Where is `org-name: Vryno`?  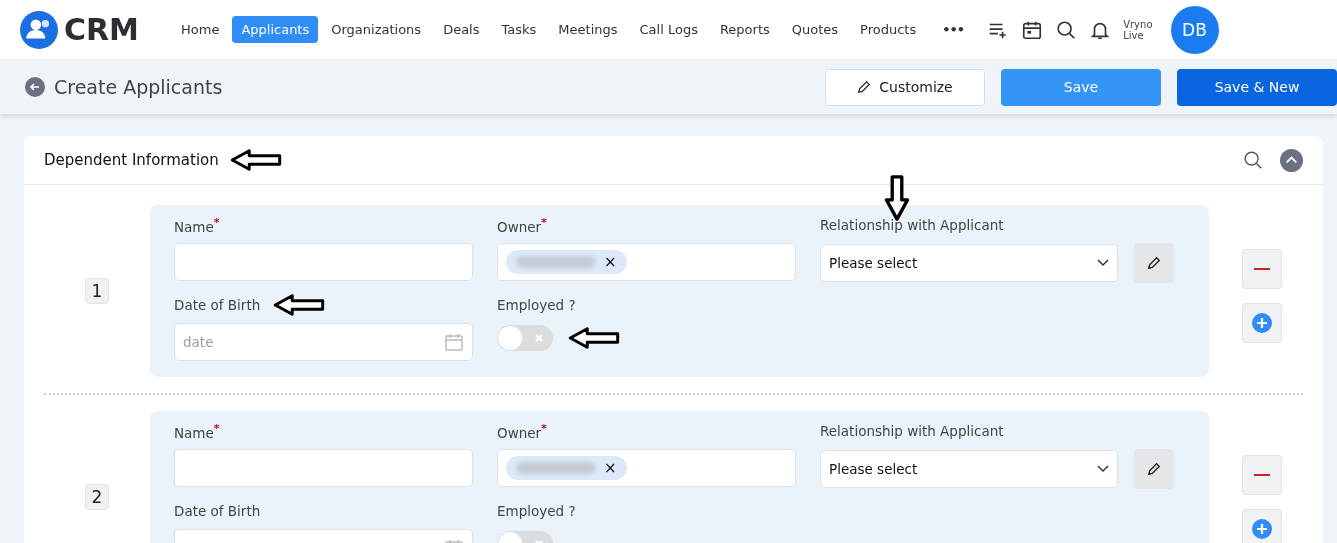 org-name: Vryno is located at coordinates (1138, 24).